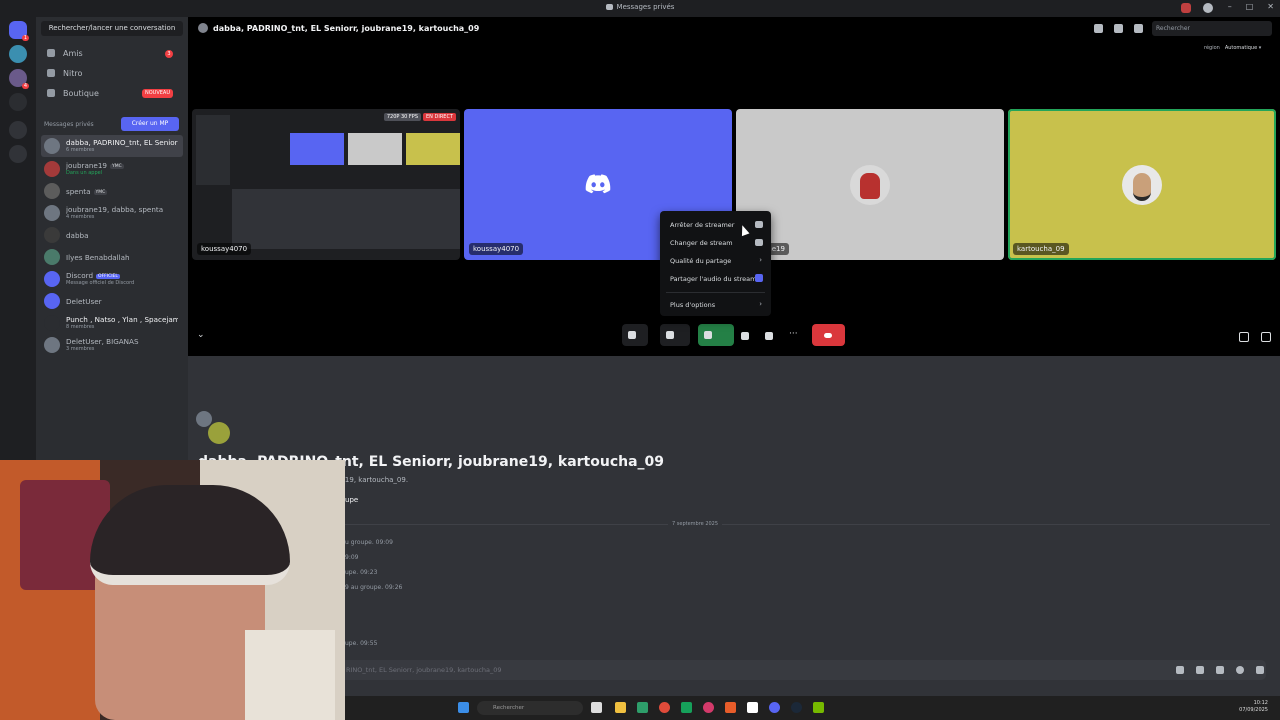 This screenshot has height=720, width=1280. I want to click on preview-tile, so click(433, 149).